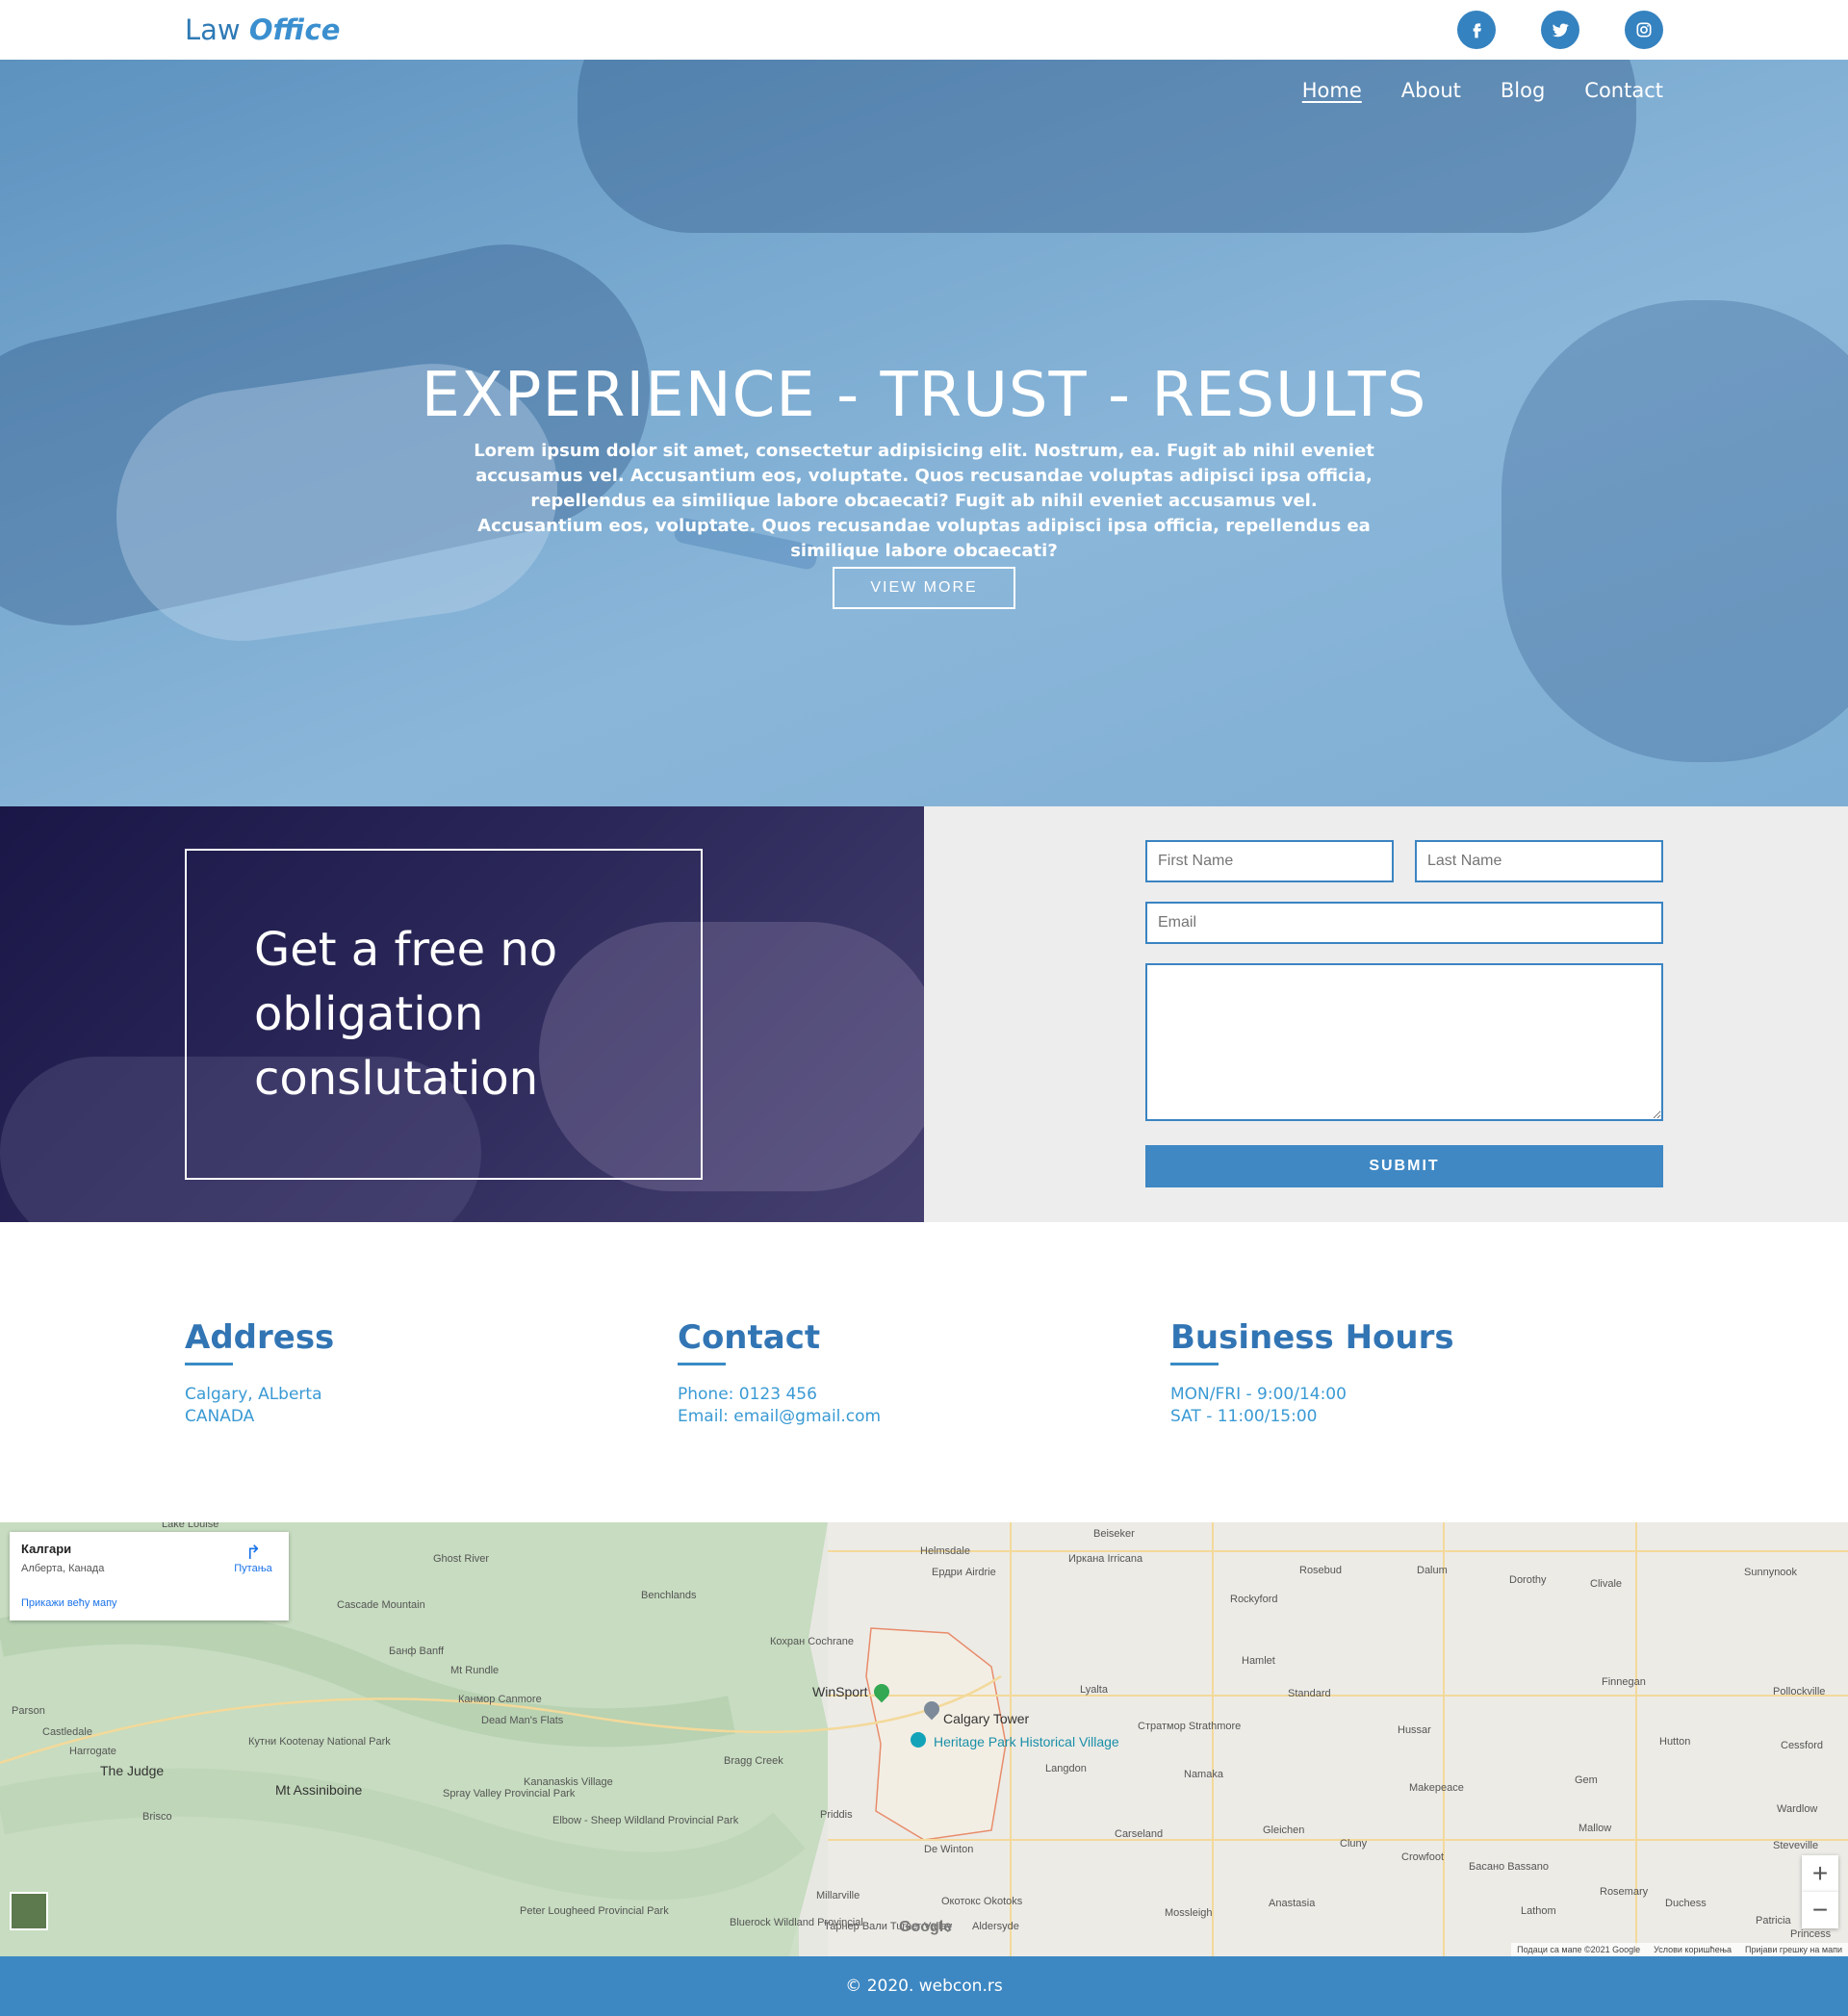 The height and width of the screenshot is (2016, 1848). What do you see at coordinates (1139, 1834) in the screenshot?
I see `map-label: Carseland` at bounding box center [1139, 1834].